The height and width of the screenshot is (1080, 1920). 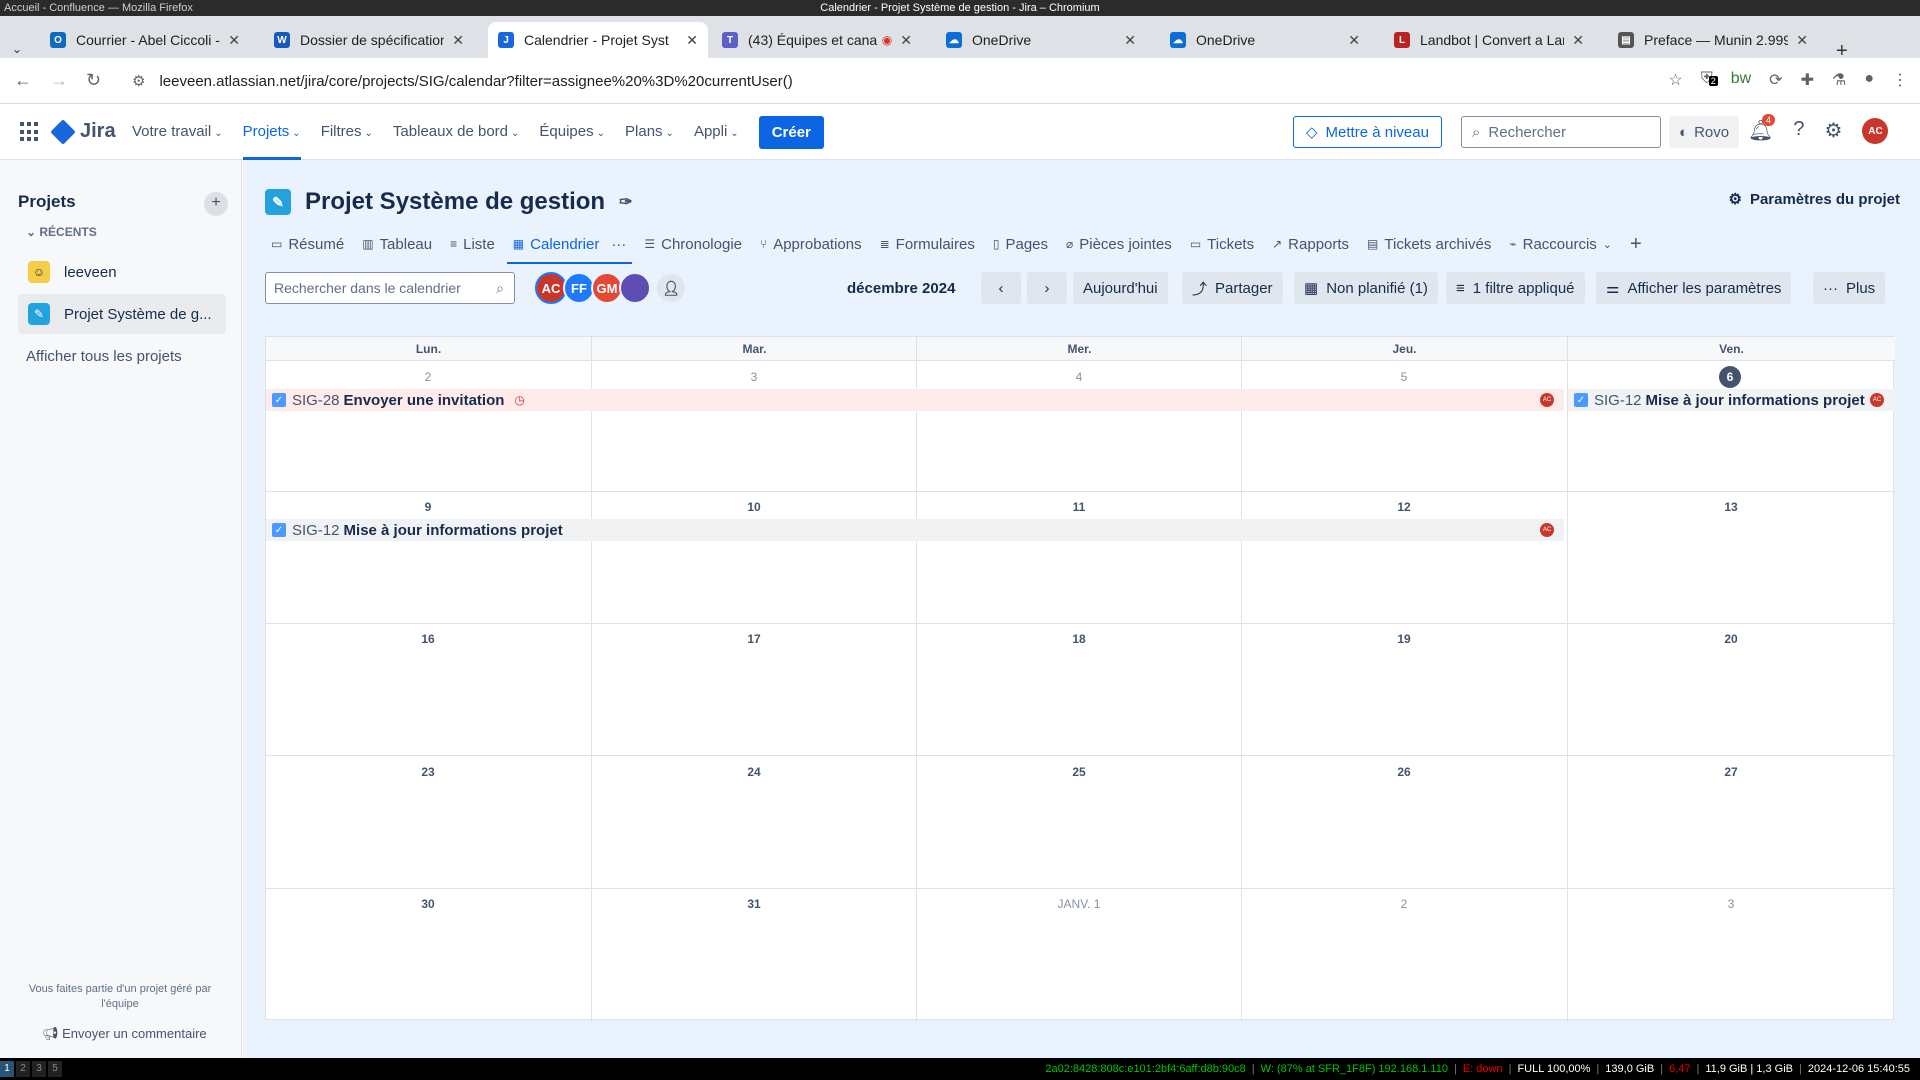 What do you see at coordinates (216, 204) in the screenshot?
I see `add-project-button: +` at bounding box center [216, 204].